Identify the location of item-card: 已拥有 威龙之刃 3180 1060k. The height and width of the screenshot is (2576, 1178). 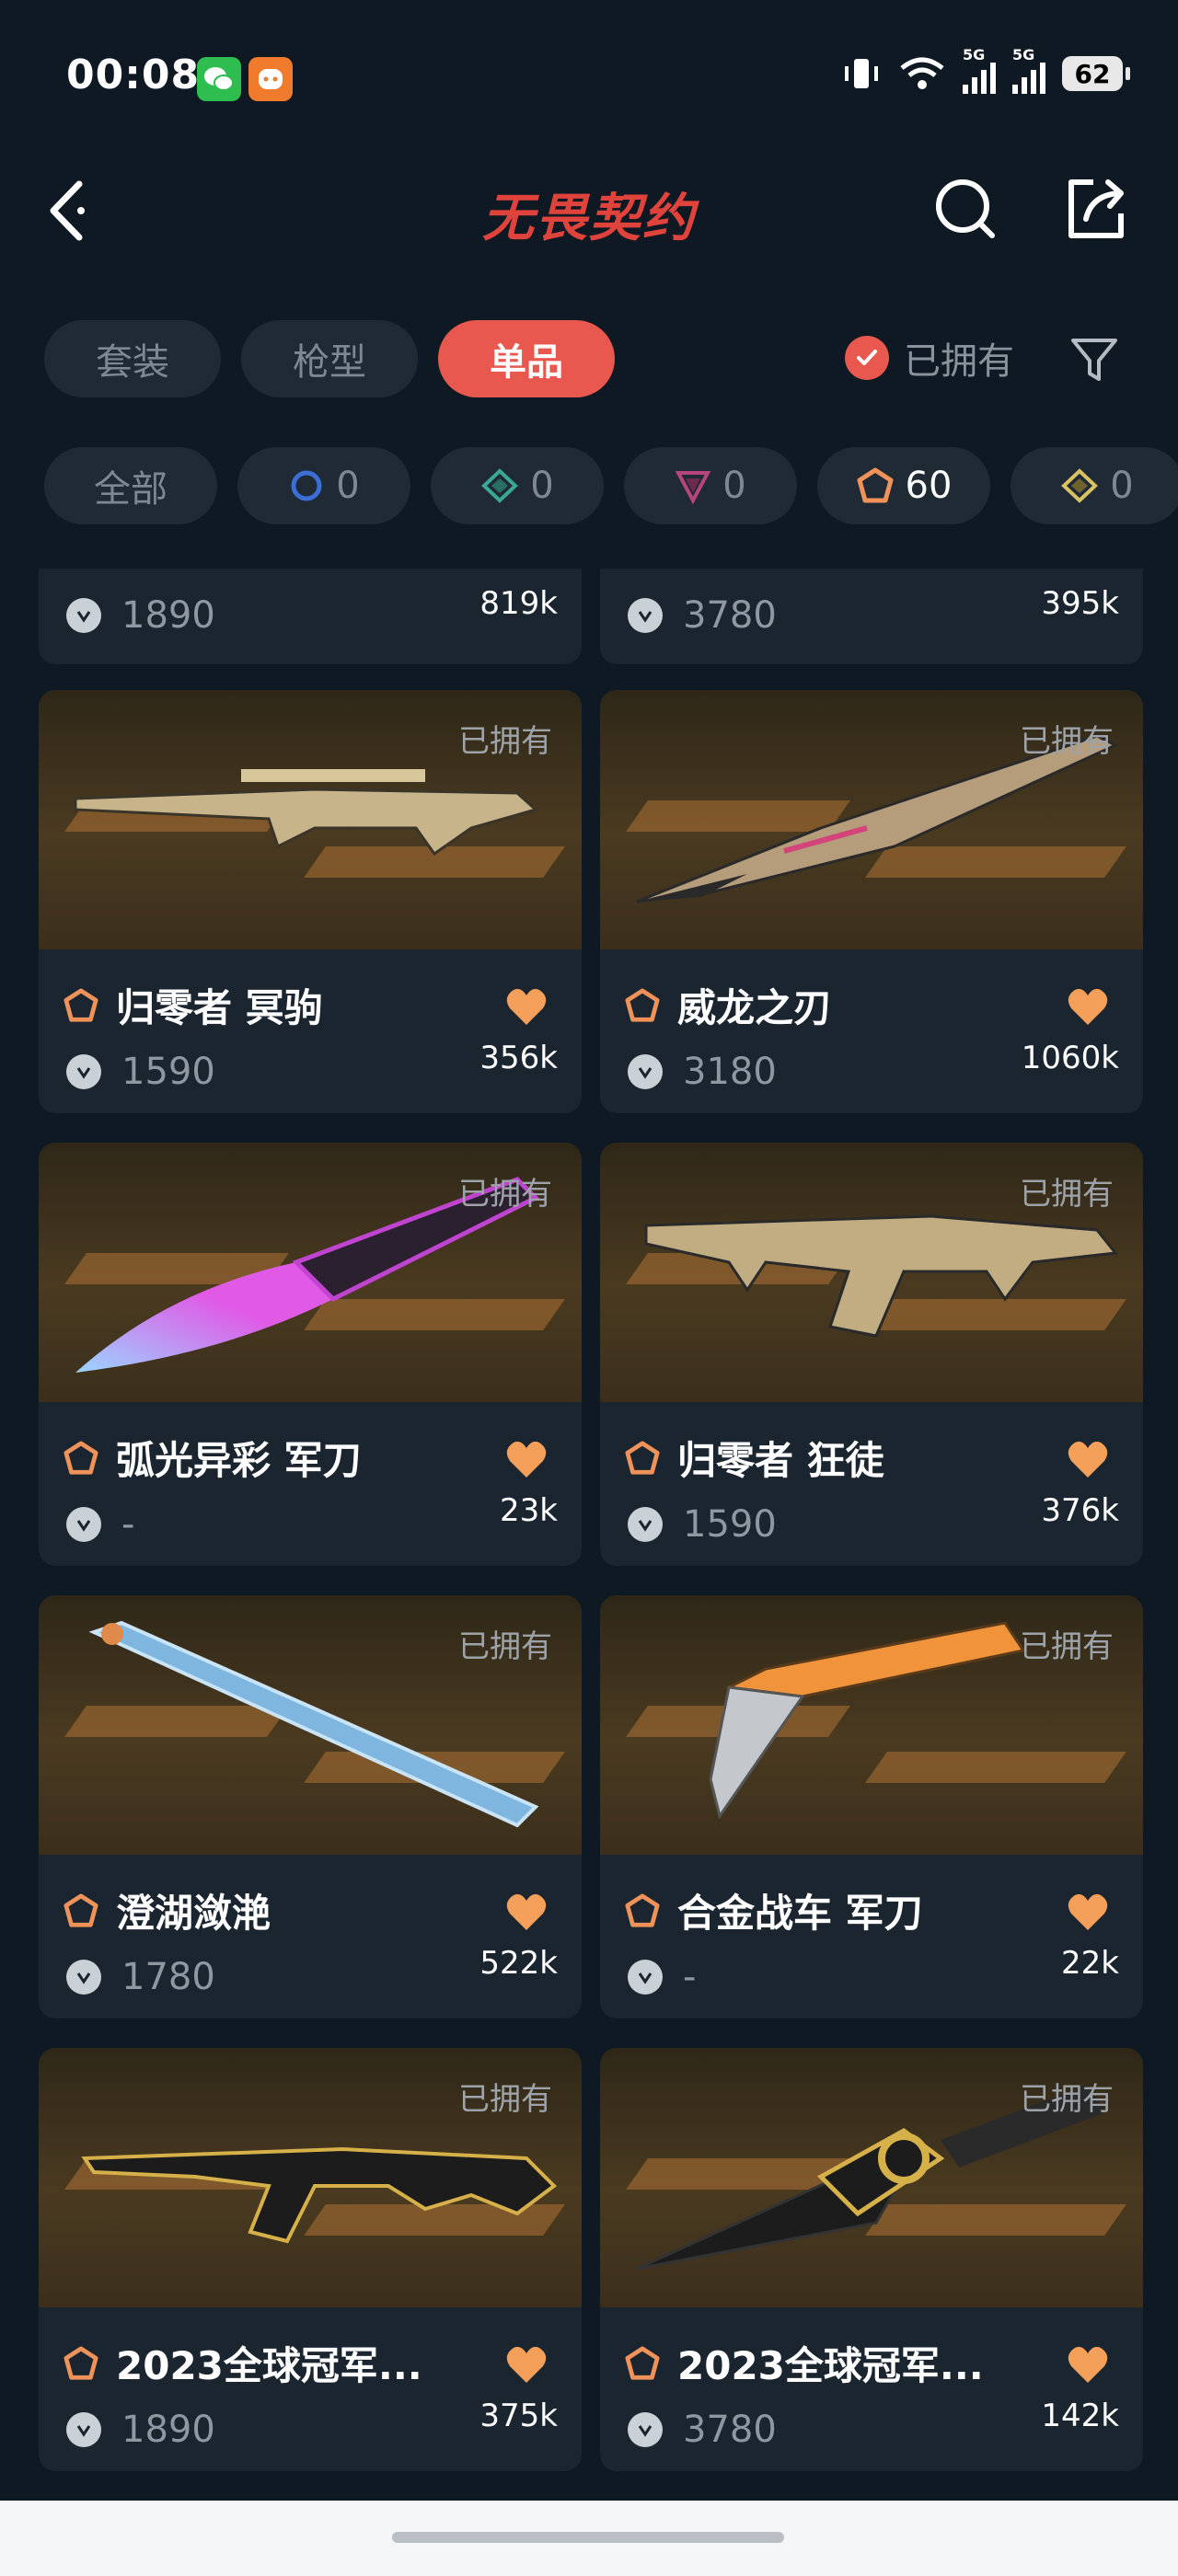
(871, 901).